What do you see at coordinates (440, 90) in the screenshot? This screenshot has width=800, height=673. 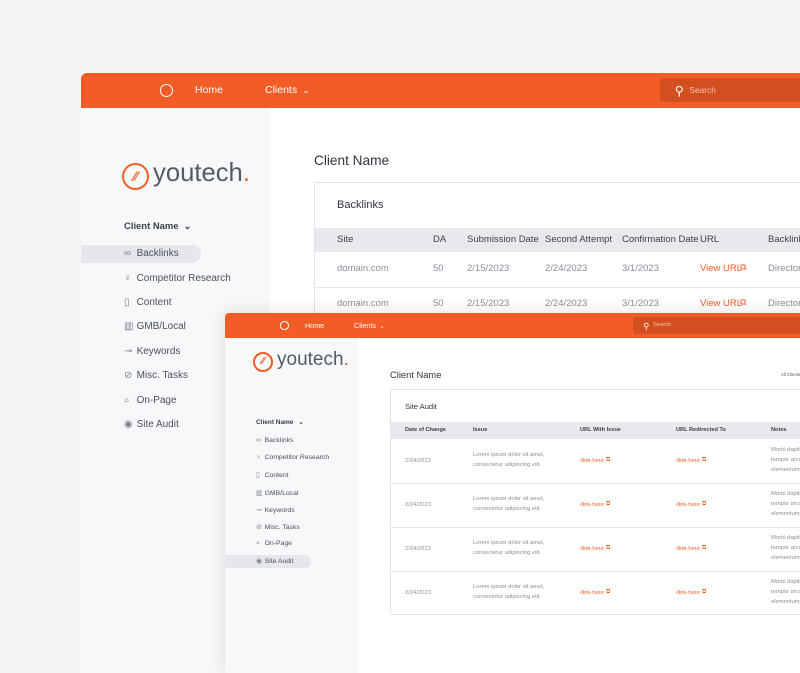 I see `top-nav-bar: Home Clients ⌄ ⚲ Search` at bounding box center [440, 90].